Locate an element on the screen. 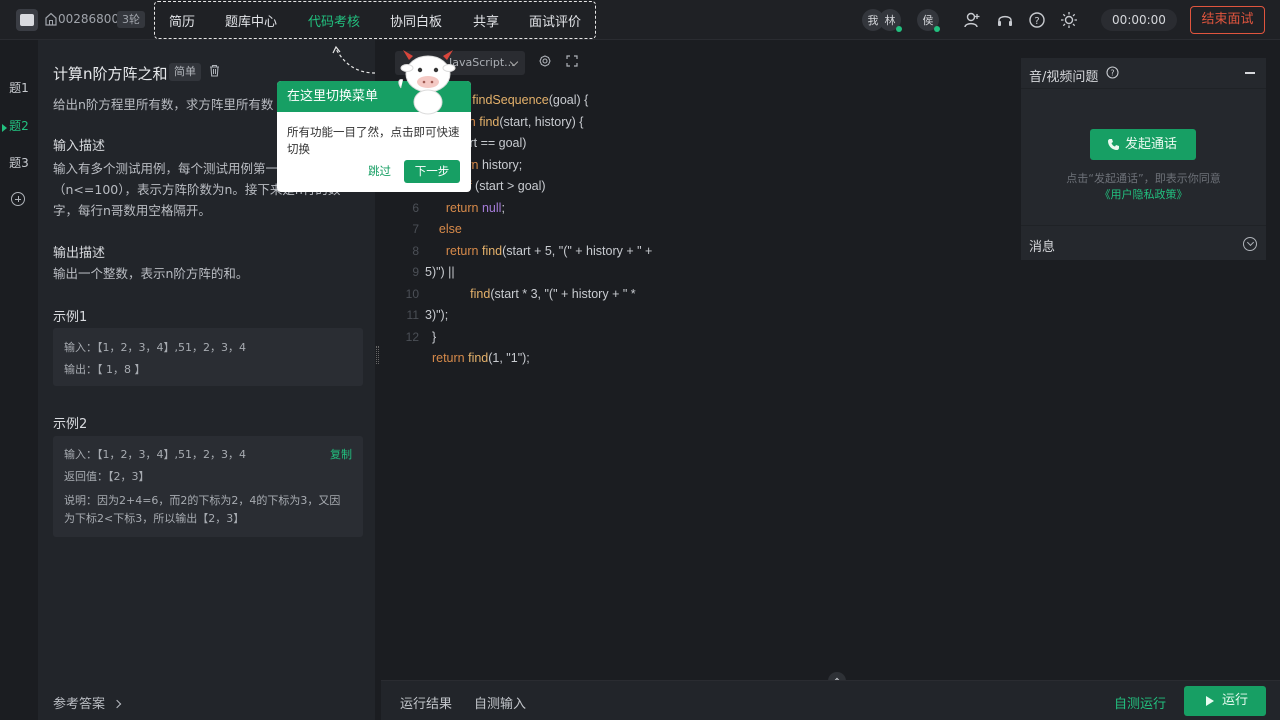 The width and height of the screenshot is (1280, 720). add-user-icon is located at coordinates (972, 20).